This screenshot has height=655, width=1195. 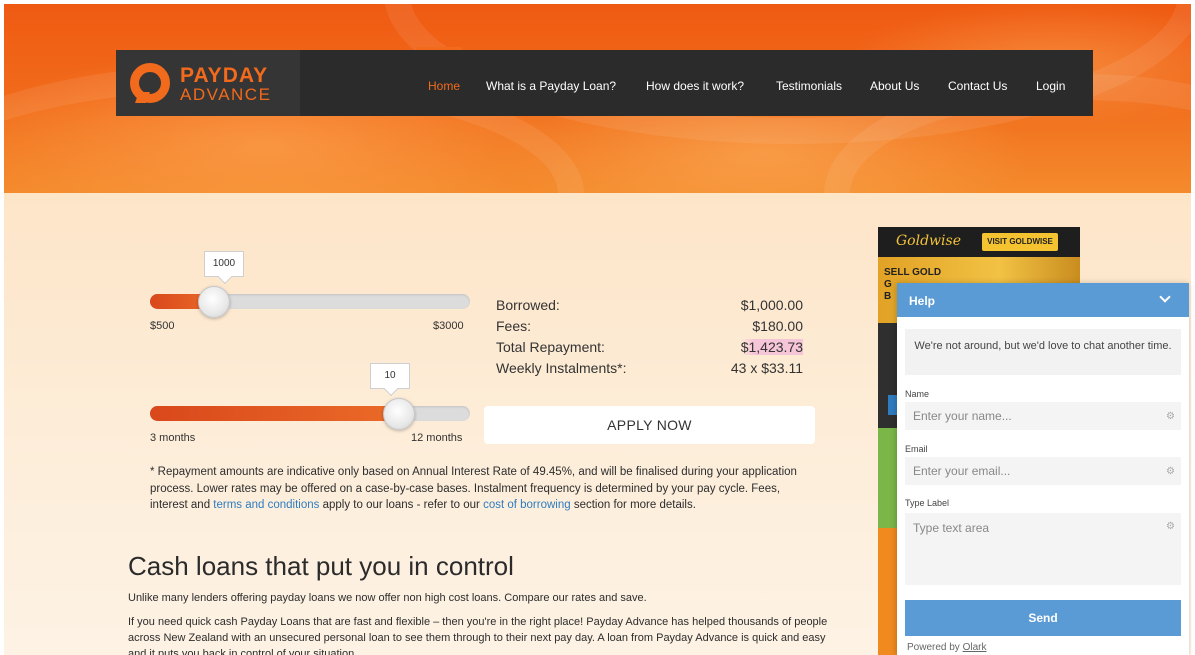 I want to click on nav-about-us: About Us, so click(x=894, y=86).